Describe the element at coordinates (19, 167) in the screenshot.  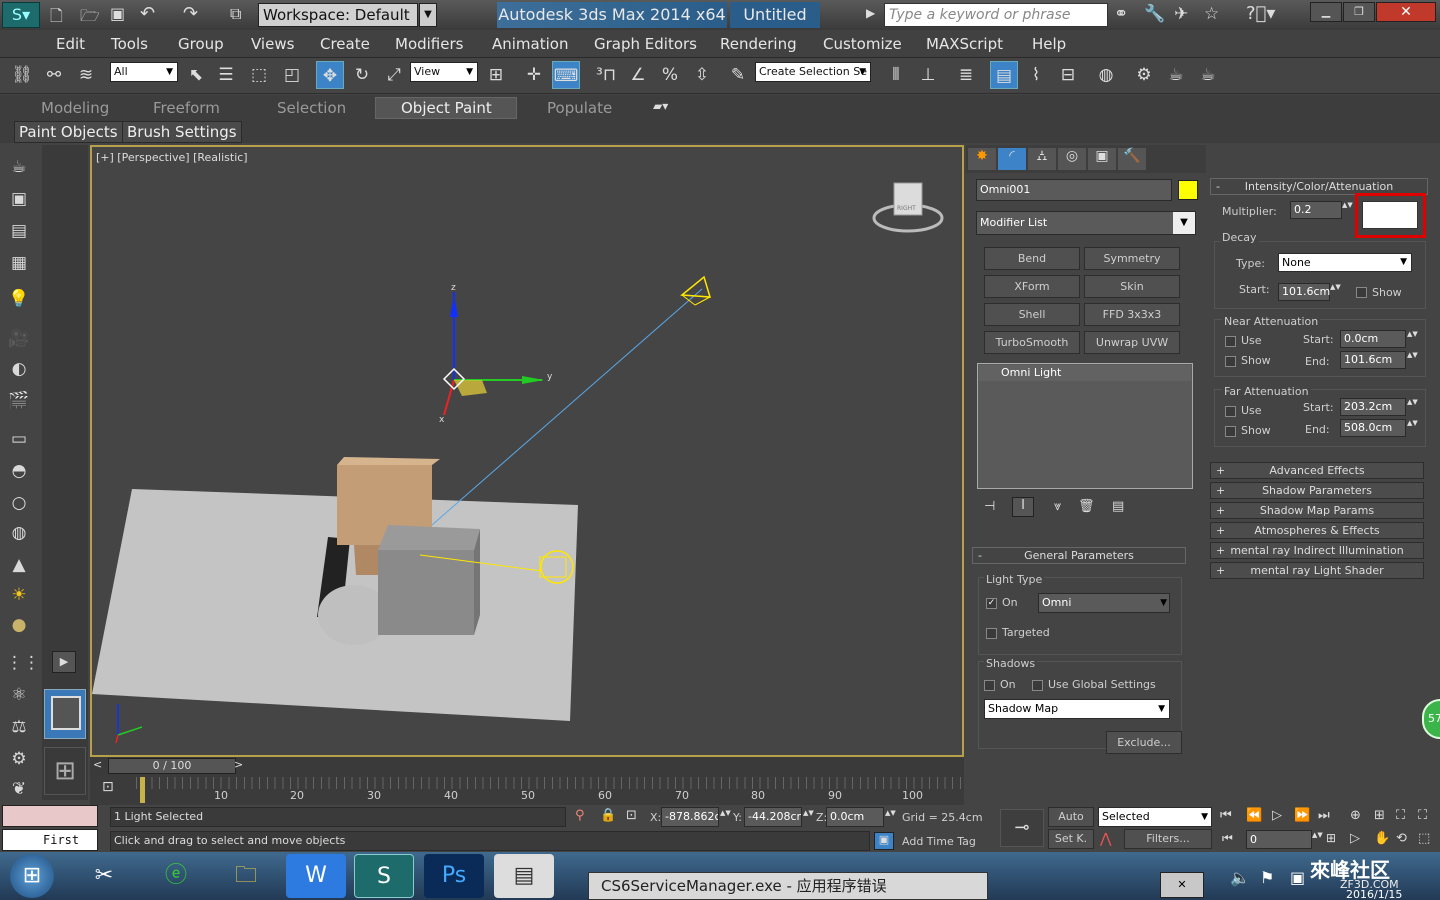
I see `teapot-icon: ☕` at that location.